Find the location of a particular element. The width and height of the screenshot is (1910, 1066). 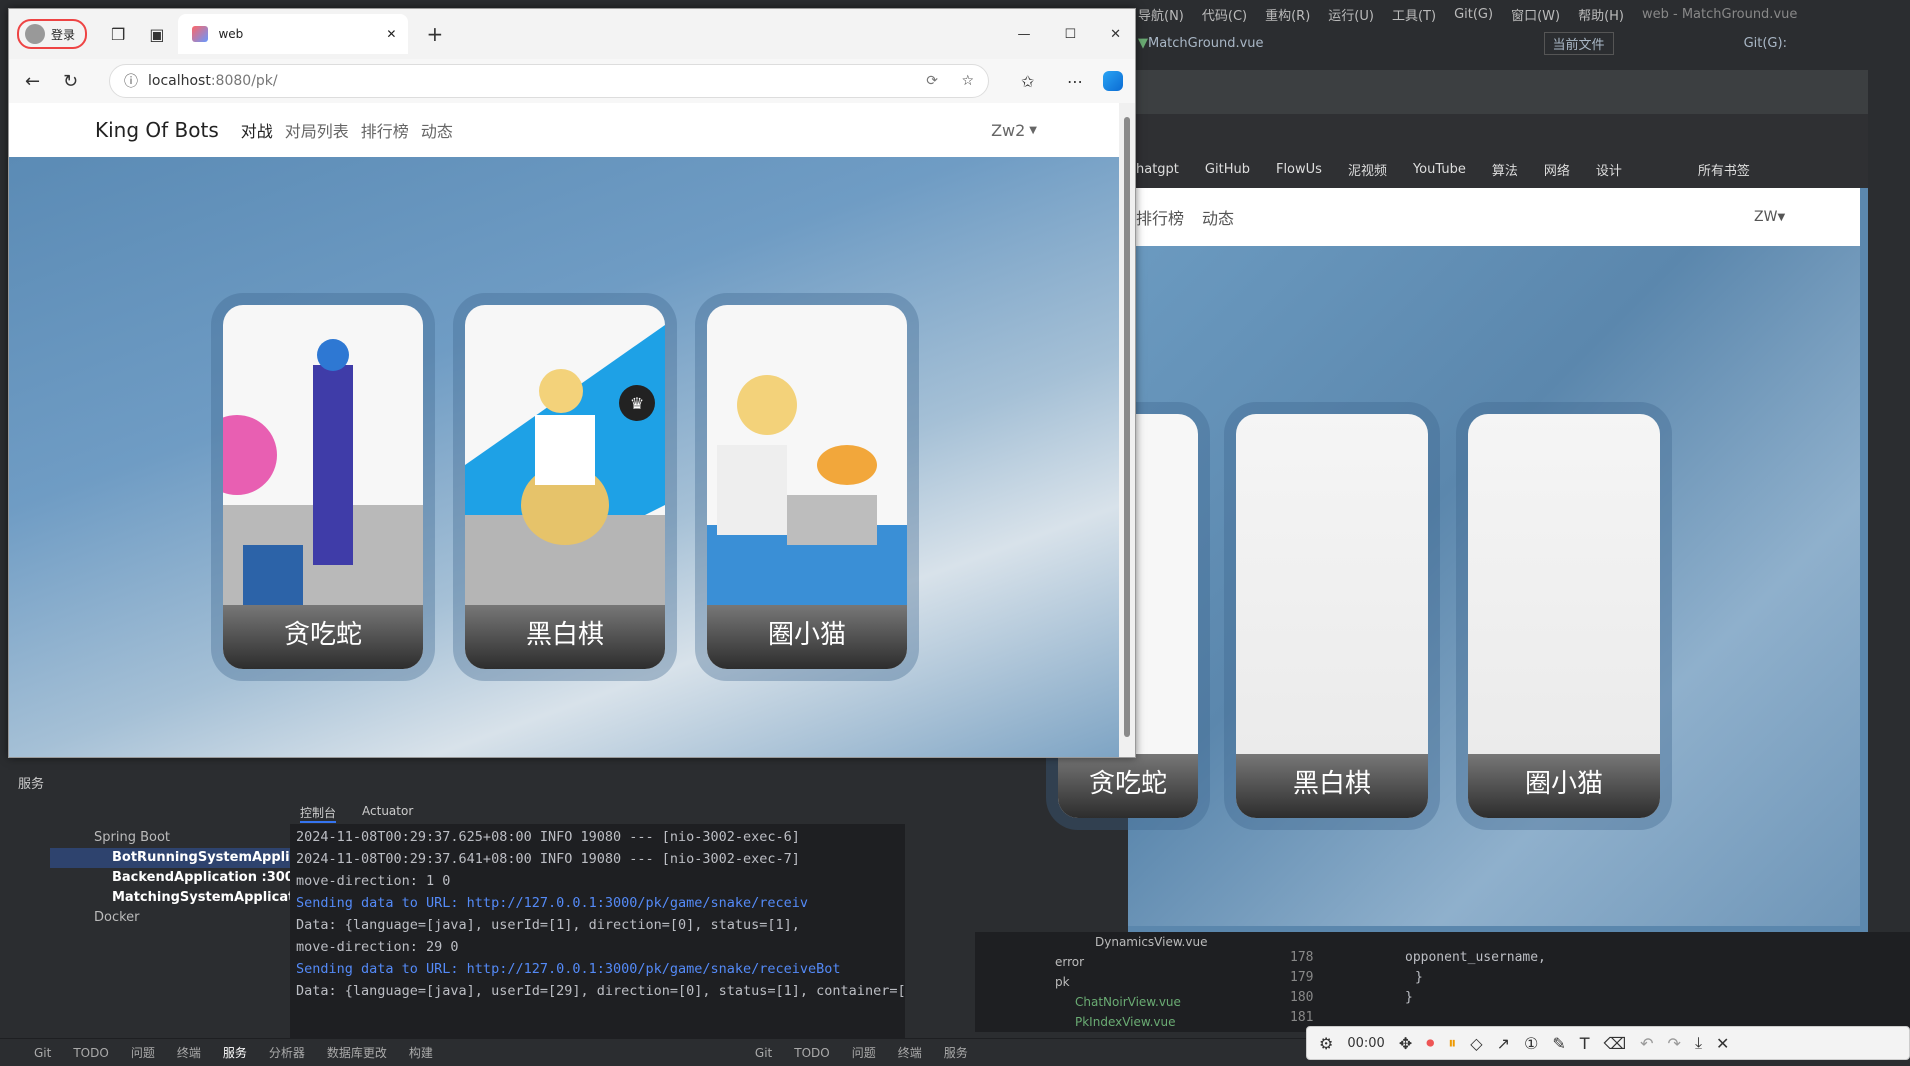

tab-close-icon: ✕ is located at coordinates (391, 34).